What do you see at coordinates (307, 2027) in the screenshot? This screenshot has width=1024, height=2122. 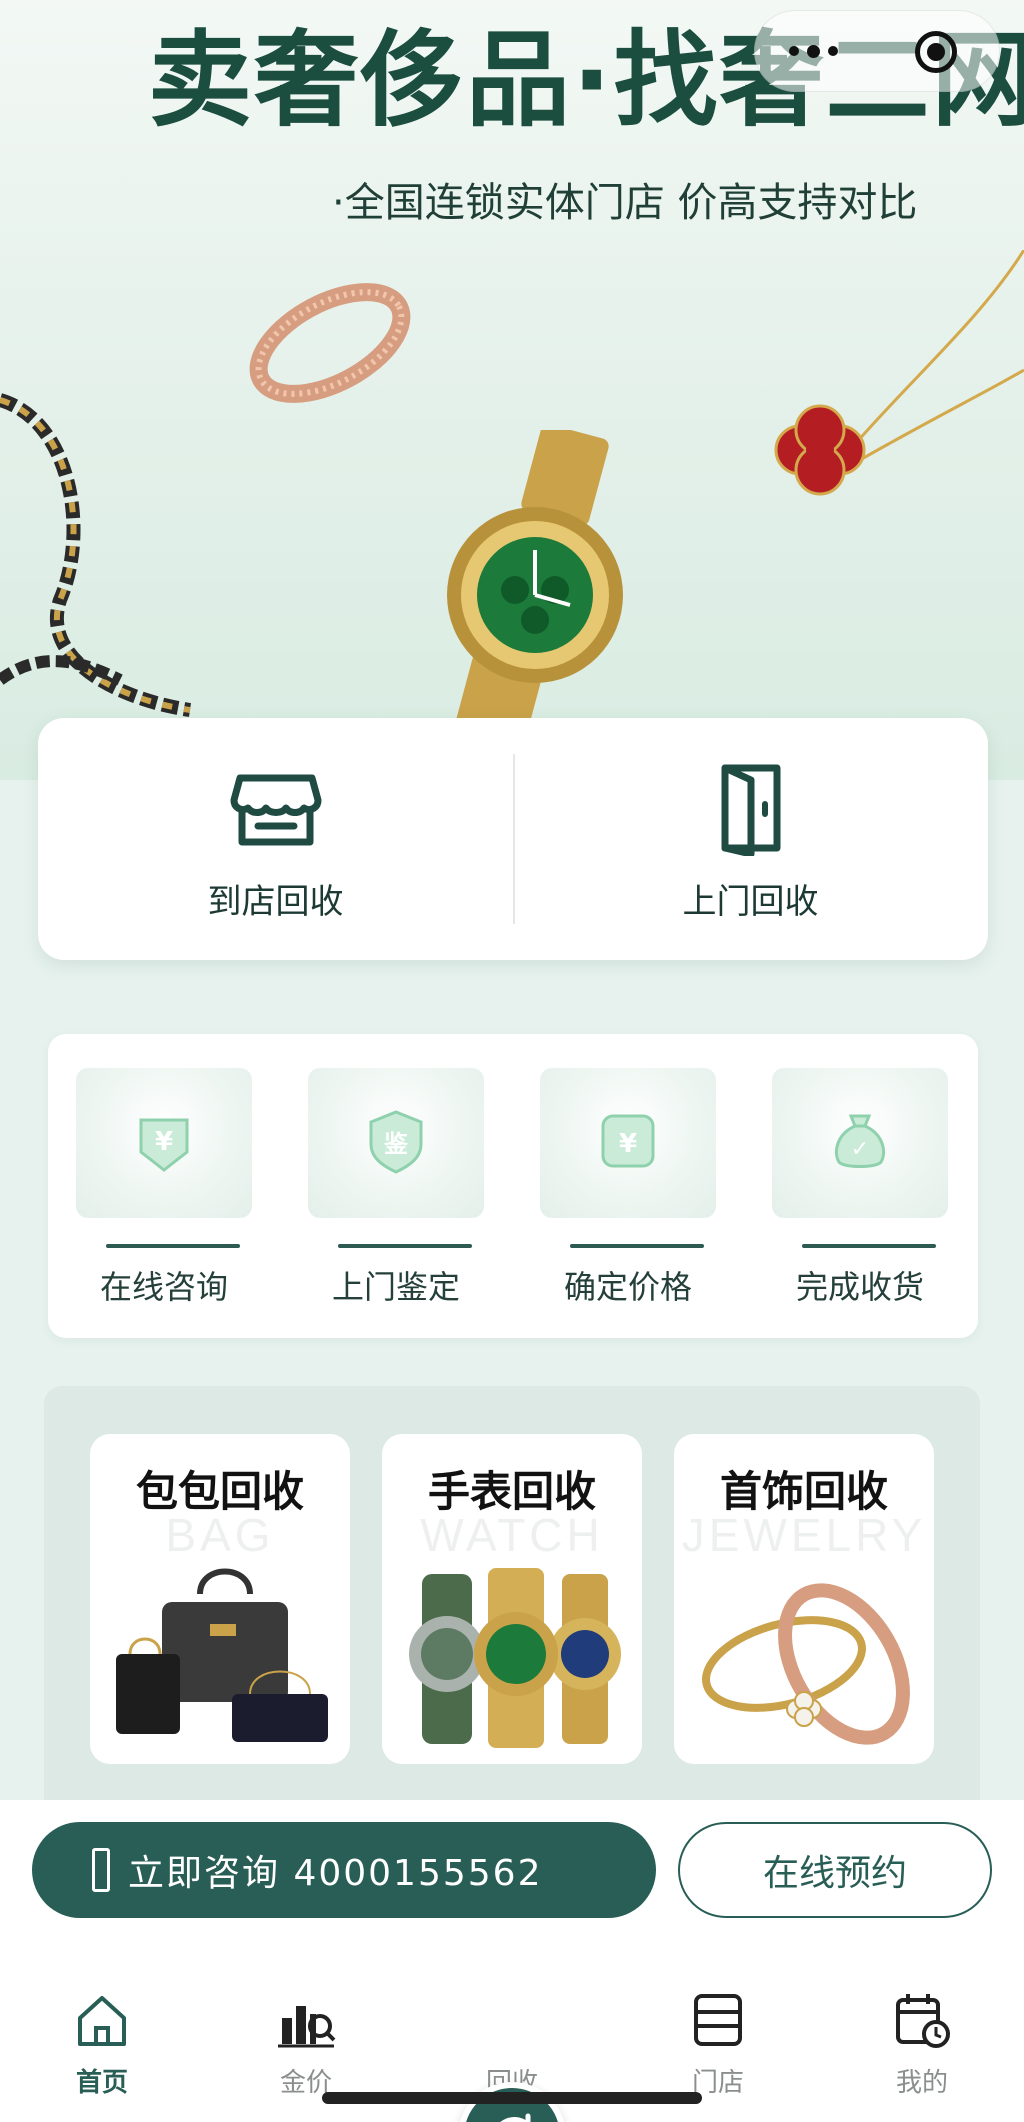 I see `chart-search-icon` at bounding box center [307, 2027].